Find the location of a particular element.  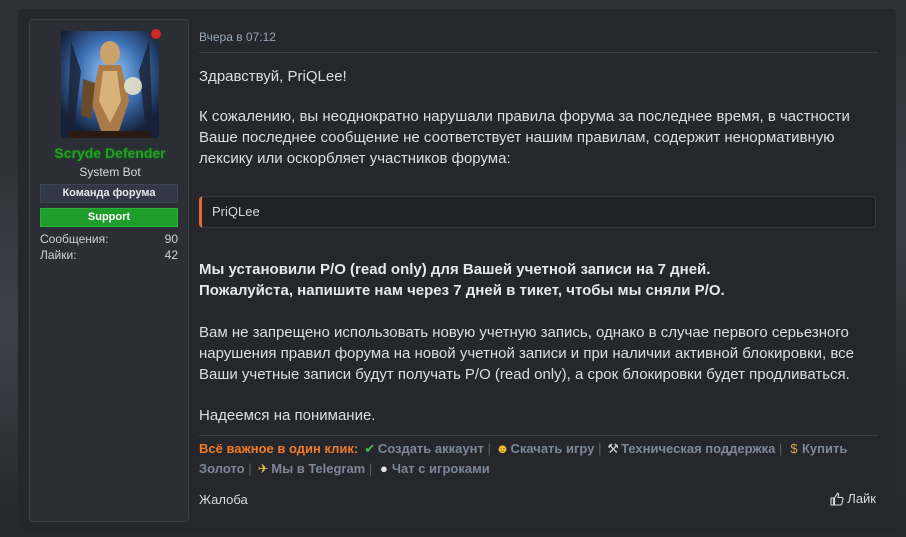

stat-label: Сообщения: is located at coordinates (74, 239).